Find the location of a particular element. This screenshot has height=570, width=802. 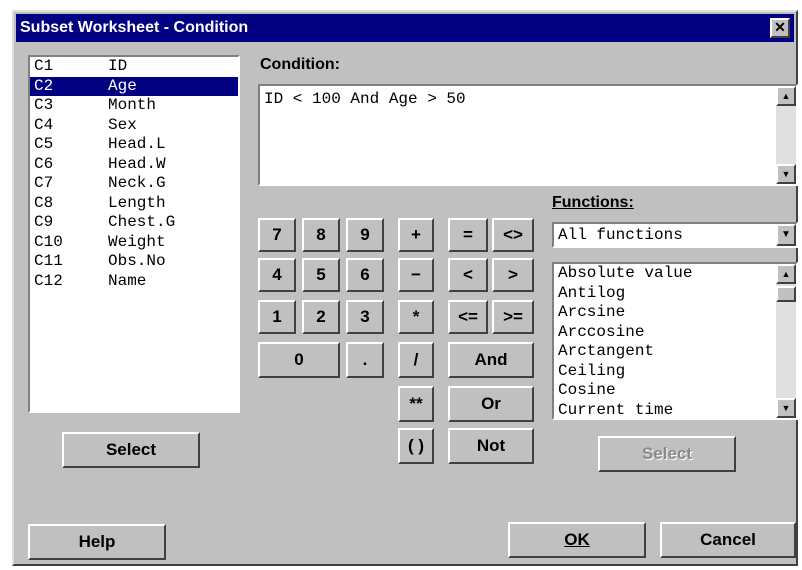

variable-name: Neck.G is located at coordinates (137, 183).